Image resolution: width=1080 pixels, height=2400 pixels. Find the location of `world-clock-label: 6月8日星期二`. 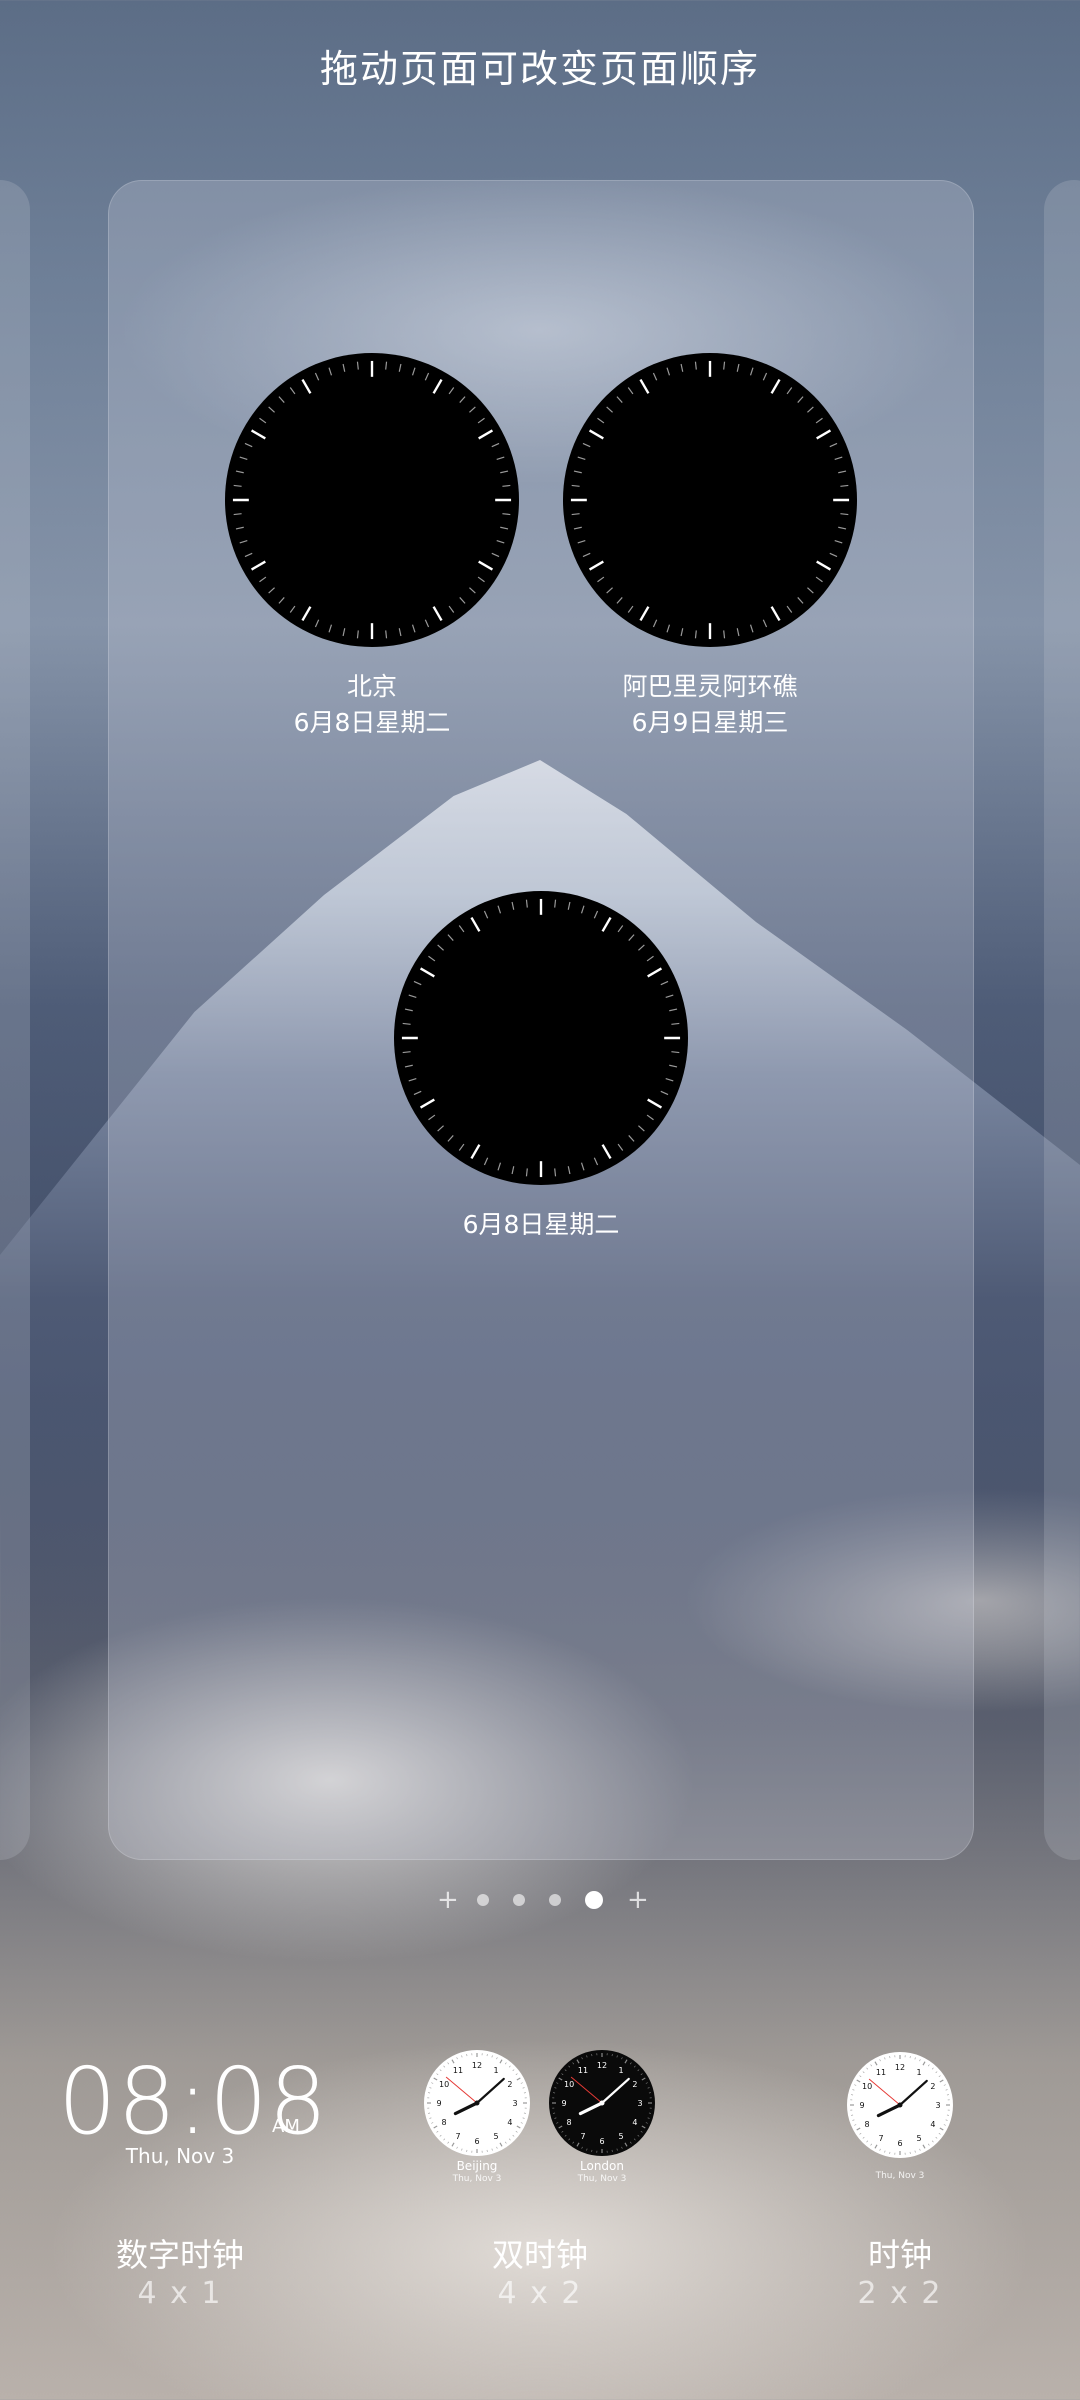

world-clock-label: 6月8日星期二 is located at coordinates (541, 1225).